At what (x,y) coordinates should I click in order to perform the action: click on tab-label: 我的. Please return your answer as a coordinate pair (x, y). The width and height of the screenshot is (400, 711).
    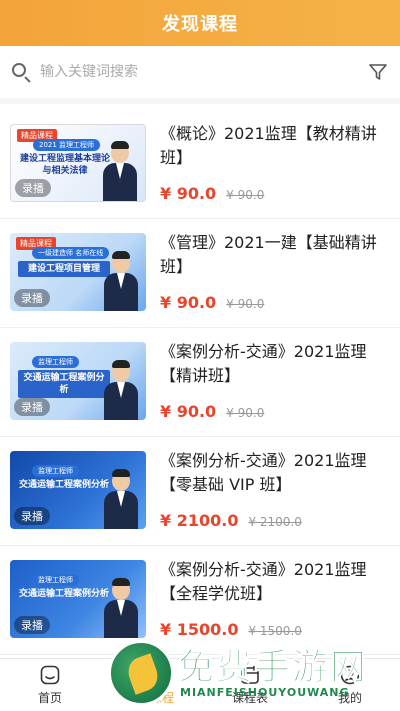
    Looking at the image, I should click on (349, 698).